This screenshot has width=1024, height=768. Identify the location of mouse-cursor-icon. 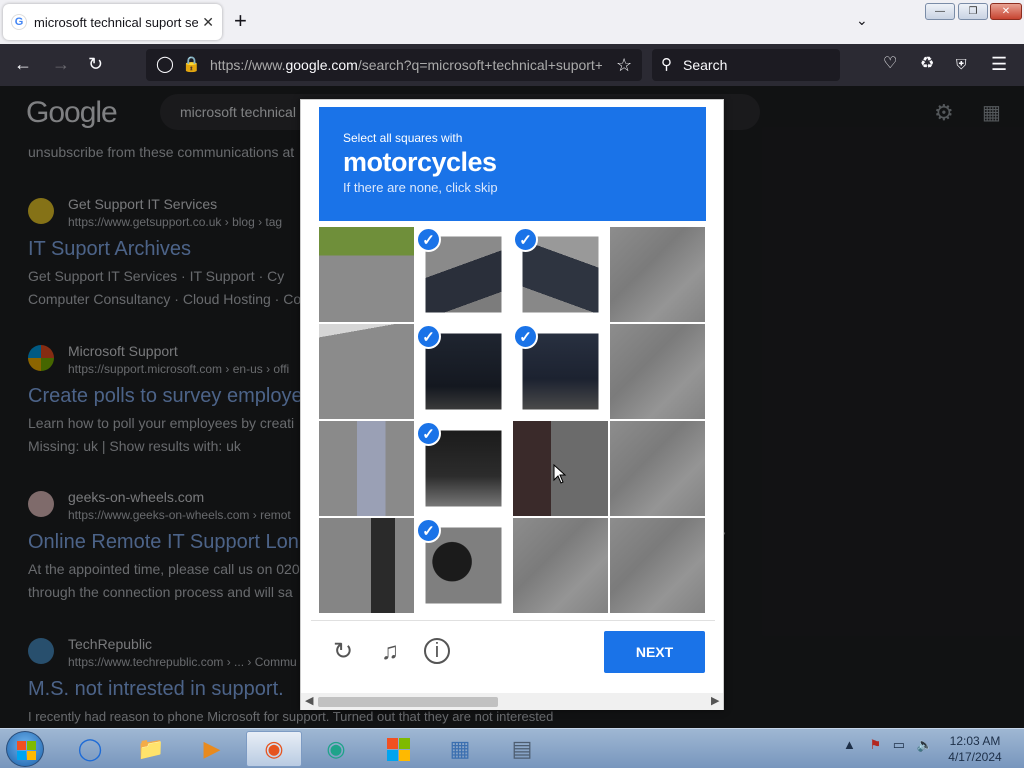
(560, 474).